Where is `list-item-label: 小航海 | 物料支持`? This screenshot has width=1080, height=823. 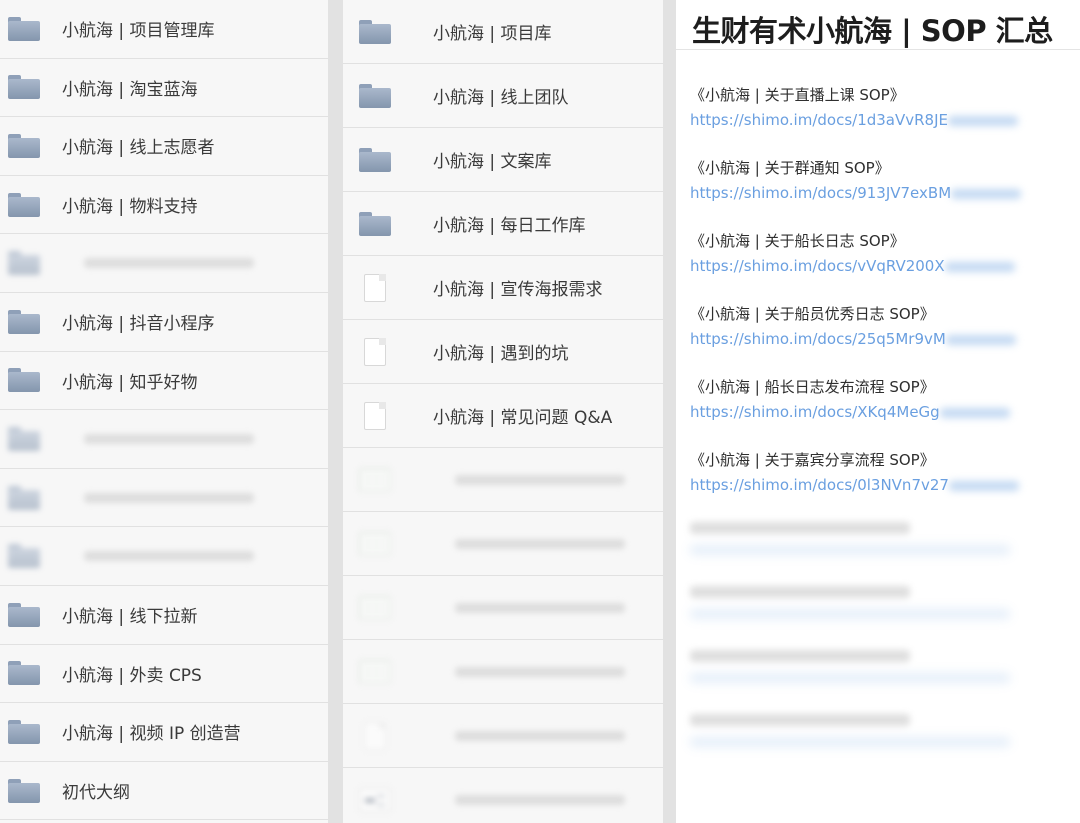 list-item-label: 小航海 | 物料支持 is located at coordinates (130, 207).